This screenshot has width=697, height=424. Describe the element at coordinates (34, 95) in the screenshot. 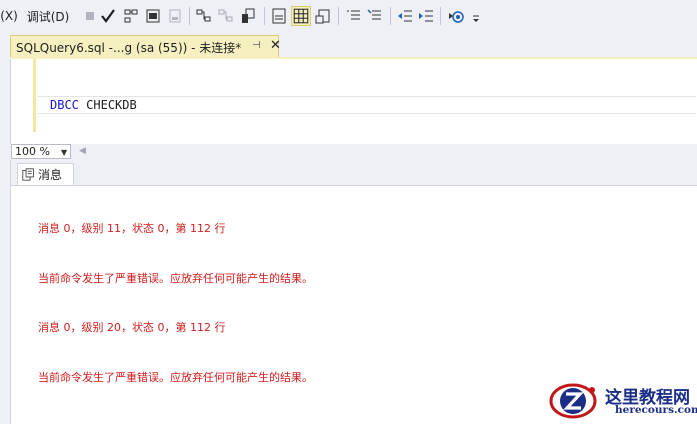

I see `change-indicator-bar` at that location.